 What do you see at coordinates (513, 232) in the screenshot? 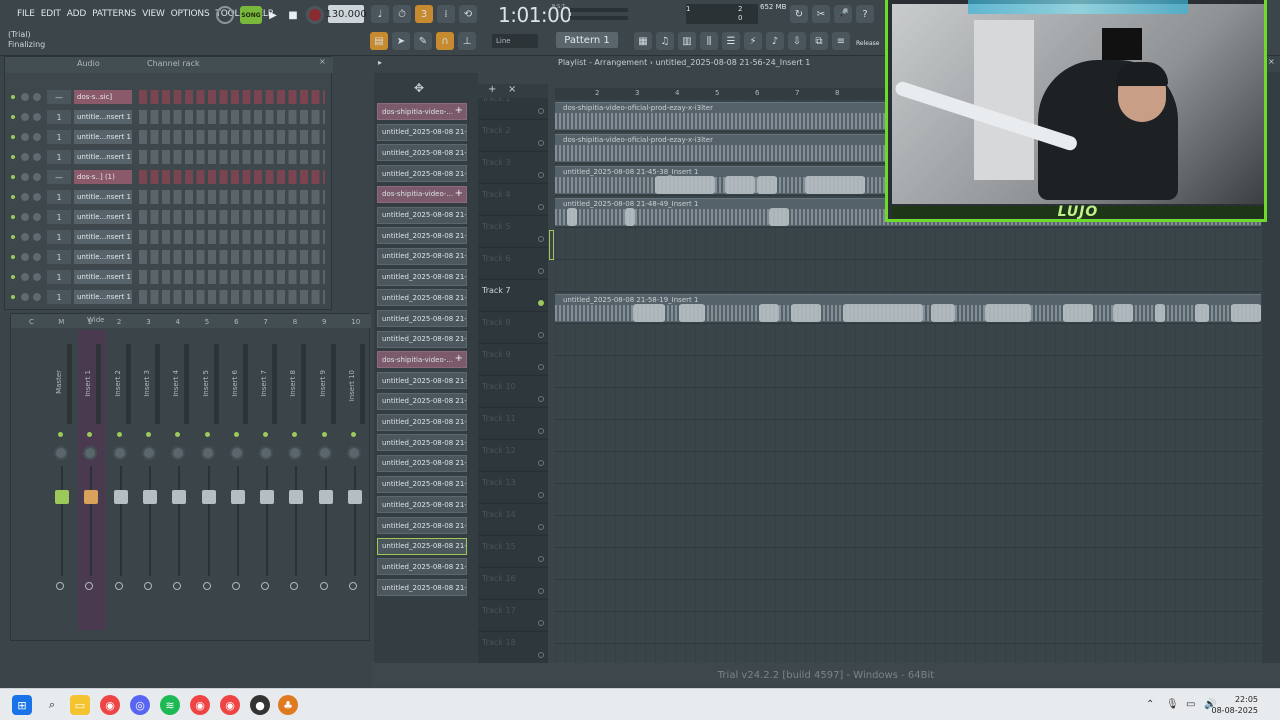
I see `track-header: Track 5` at bounding box center [513, 232].